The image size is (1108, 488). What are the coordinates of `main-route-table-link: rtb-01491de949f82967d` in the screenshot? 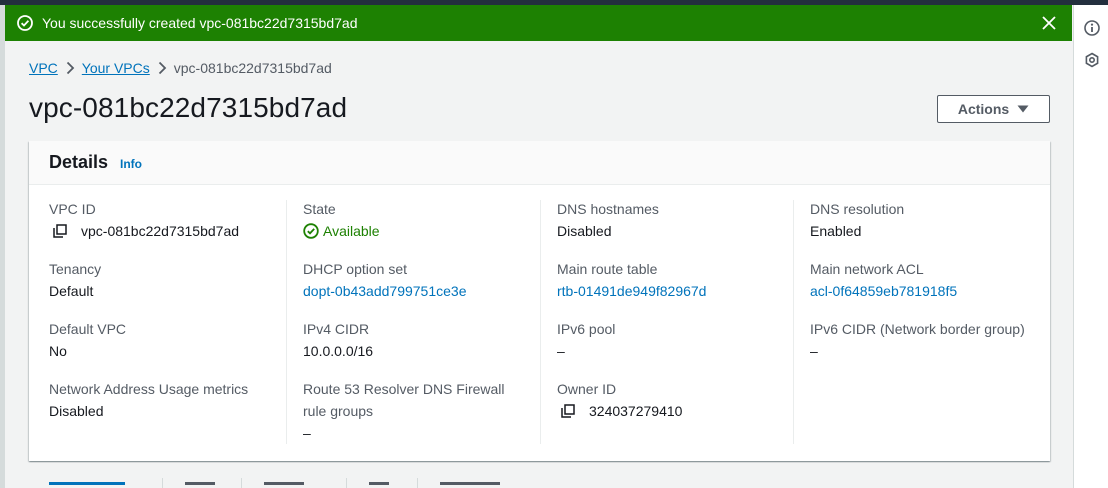 It's located at (672, 291).